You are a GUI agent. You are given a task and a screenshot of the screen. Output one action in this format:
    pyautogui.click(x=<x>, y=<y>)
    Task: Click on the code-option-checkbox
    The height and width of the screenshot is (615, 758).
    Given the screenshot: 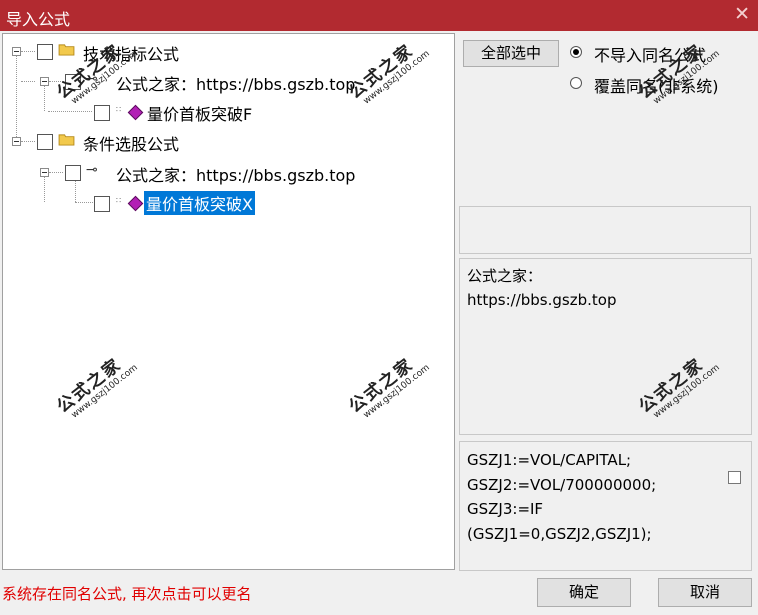 What is the action you would take?
    pyautogui.click(x=734, y=477)
    